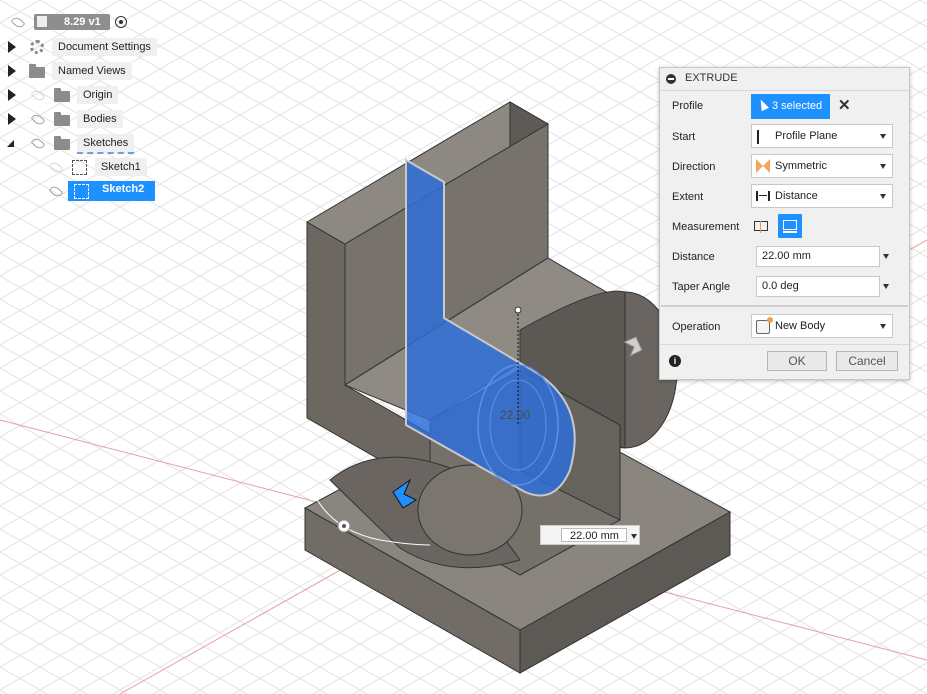  What do you see at coordinates (42, 21) in the screenshot?
I see `document-icon` at bounding box center [42, 21].